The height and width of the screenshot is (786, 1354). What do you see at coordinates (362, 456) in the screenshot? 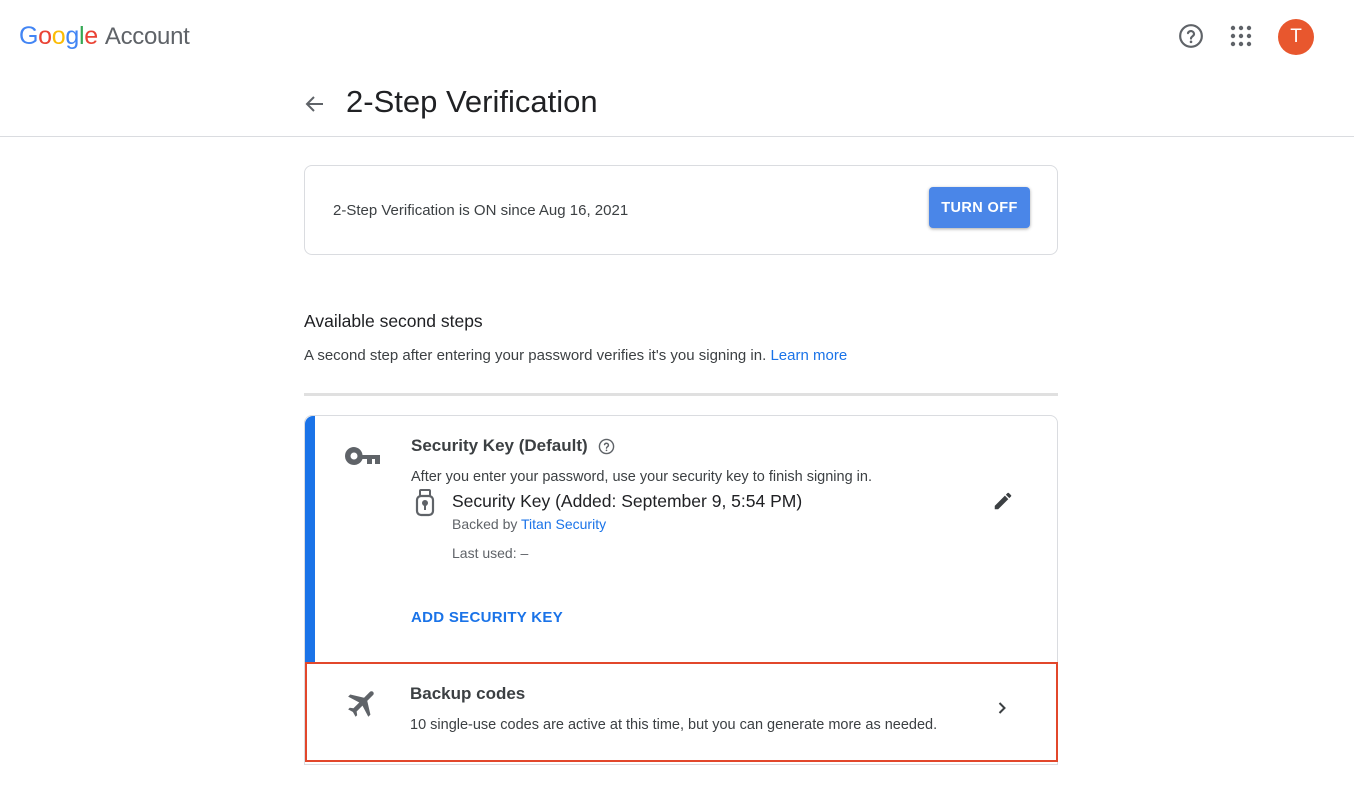
I see `key-icon` at bounding box center [362, 456].